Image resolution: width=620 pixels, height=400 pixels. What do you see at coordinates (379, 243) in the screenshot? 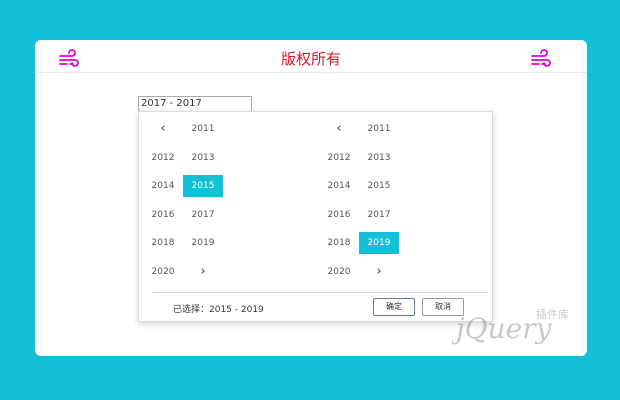
I see `year-cell-selected: 2019` at bounding box center [379, 243].